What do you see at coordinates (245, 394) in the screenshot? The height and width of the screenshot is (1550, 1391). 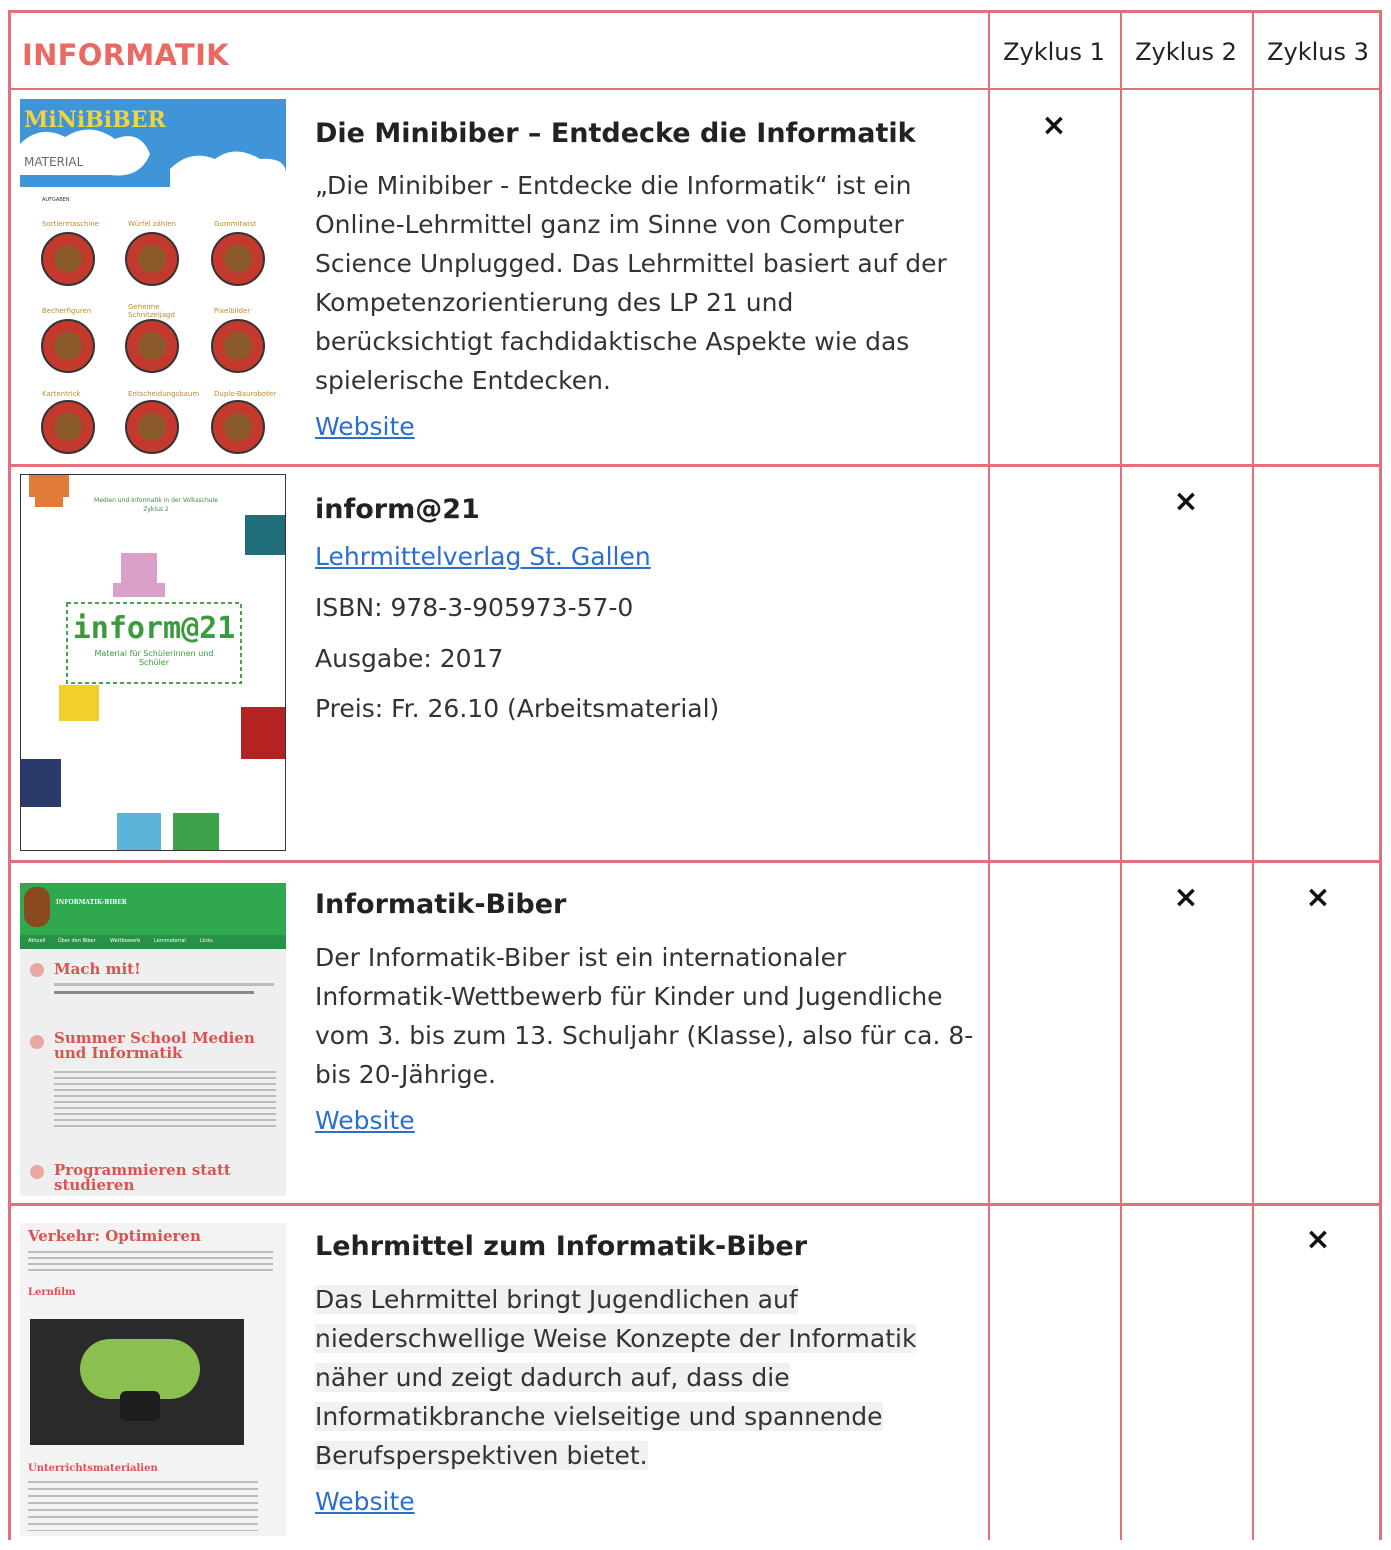 I see `task-label: Duplo-Bauroboter` at bounding box center [245, 394].